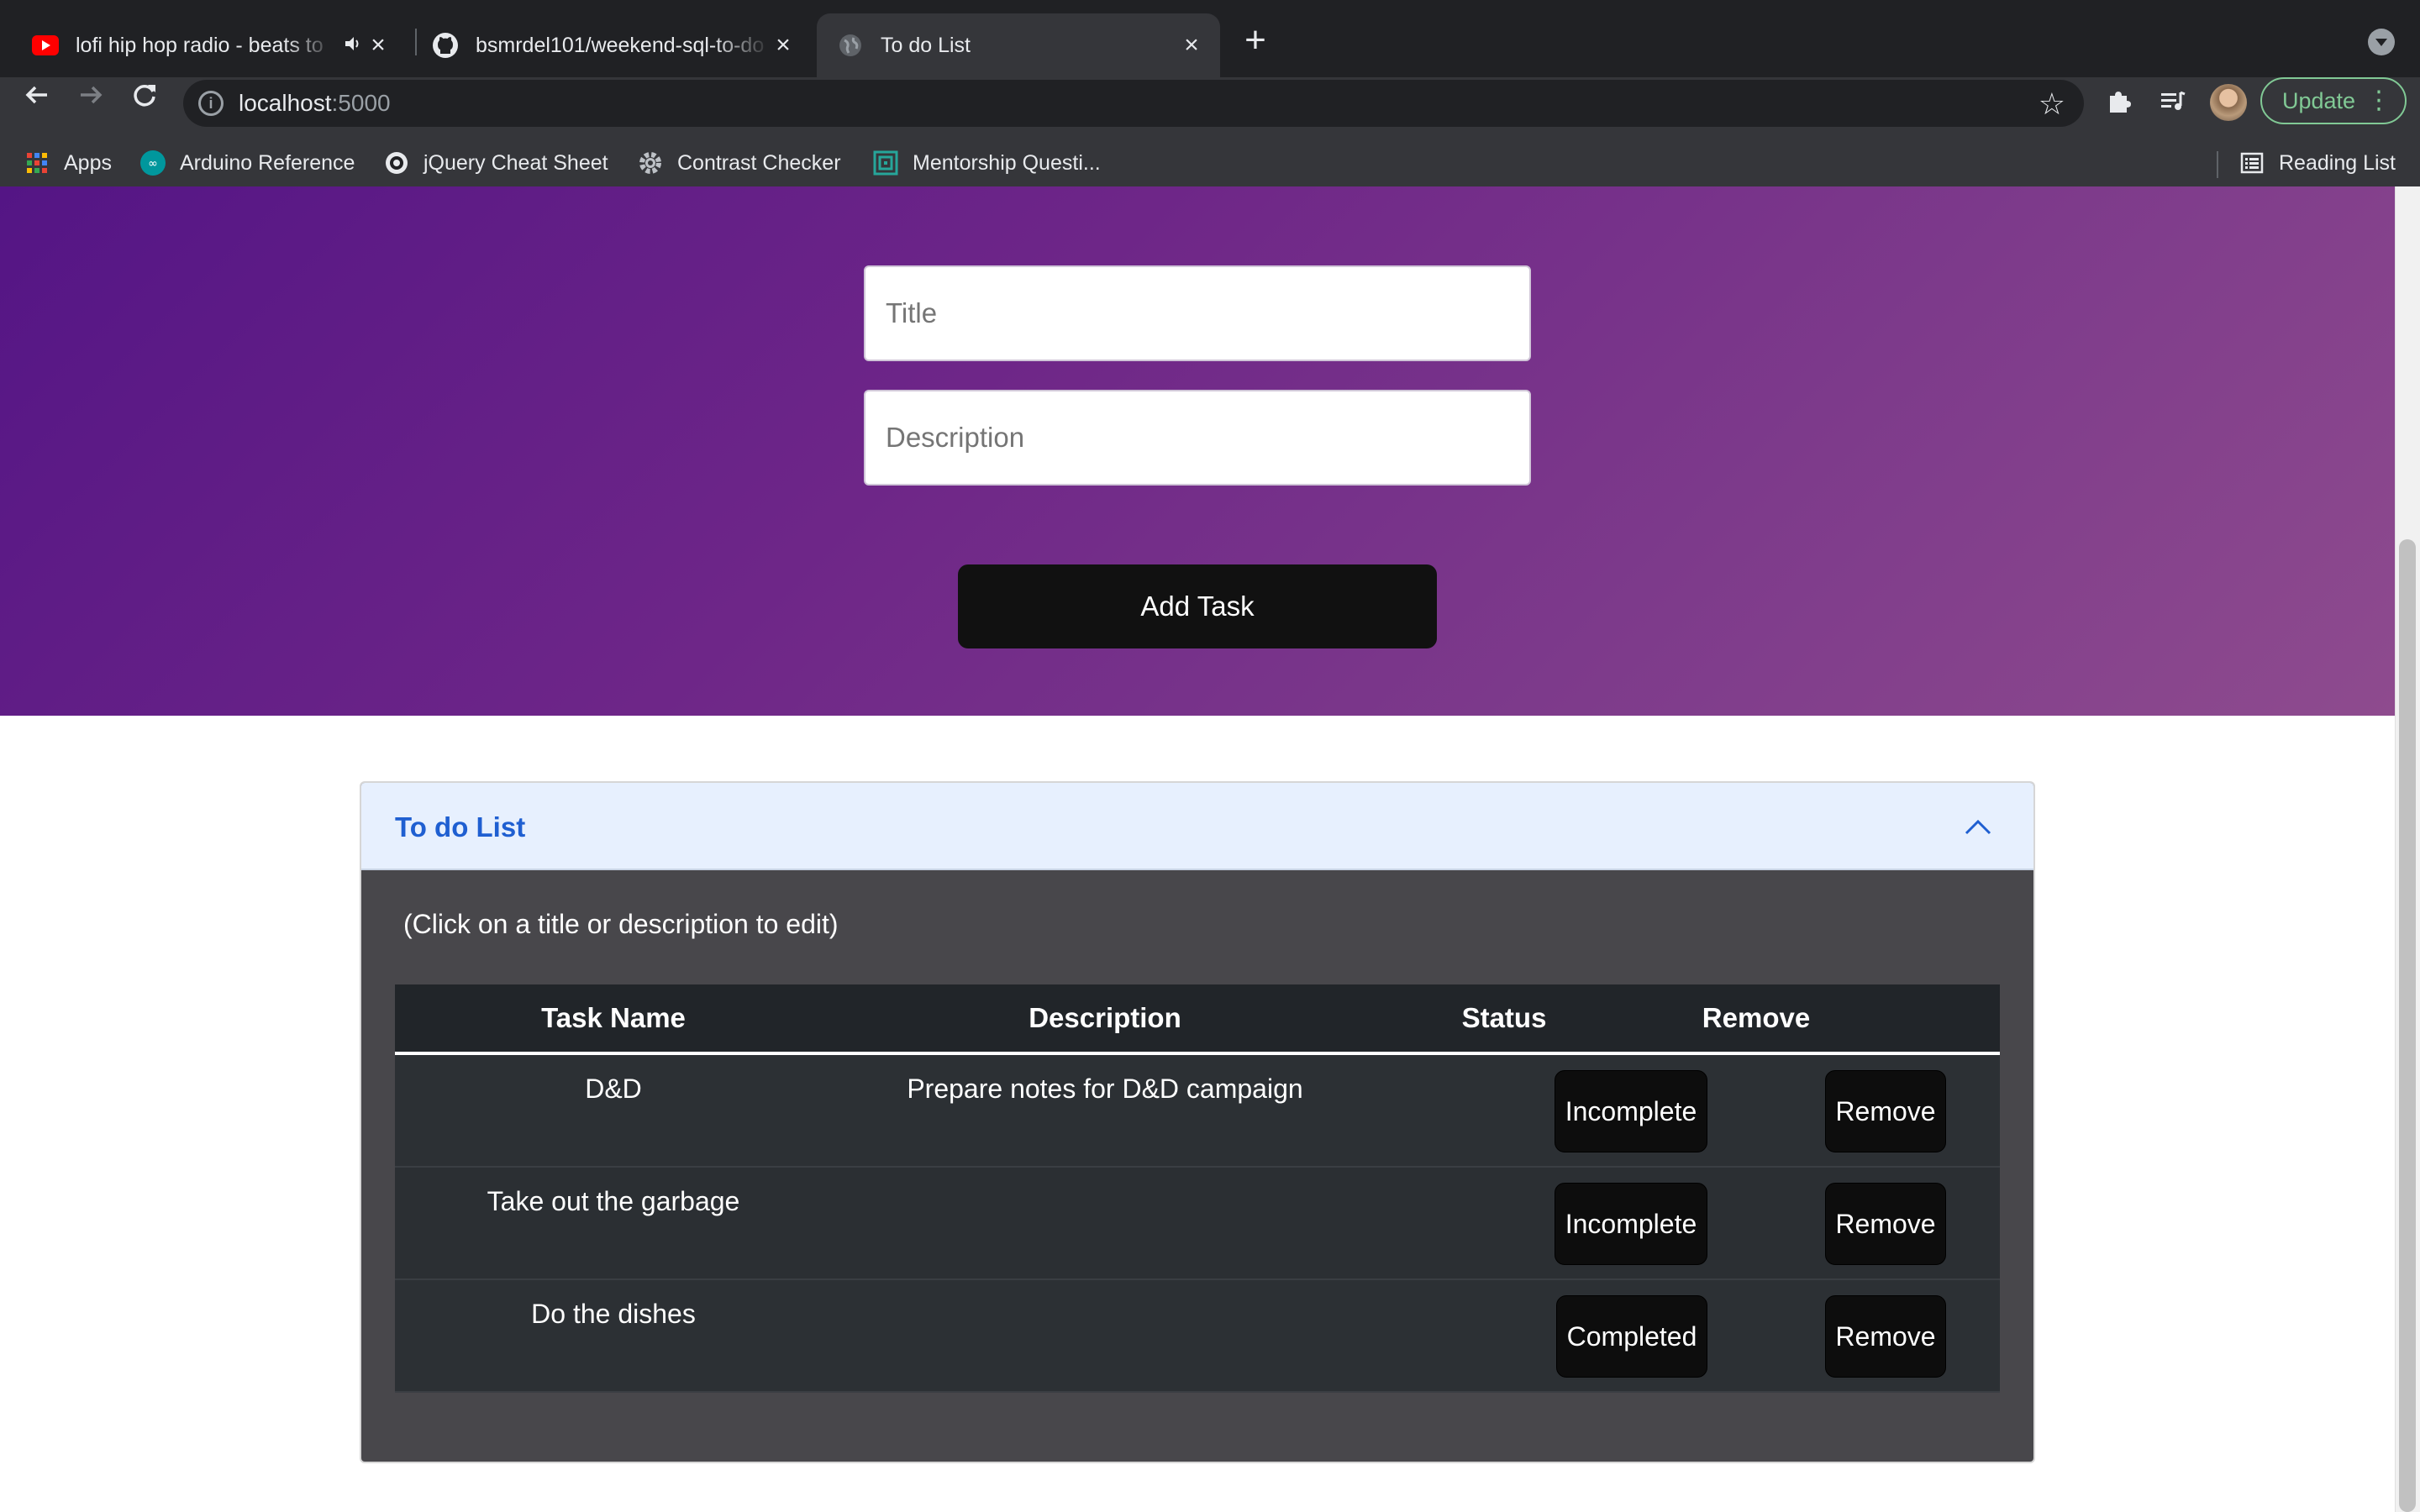 Image resolution: width=2420 pixels, height=1512 pixels. Describe the element at coordinates (353, 46) in the screenshot. I see `speaker-icon` at that location.